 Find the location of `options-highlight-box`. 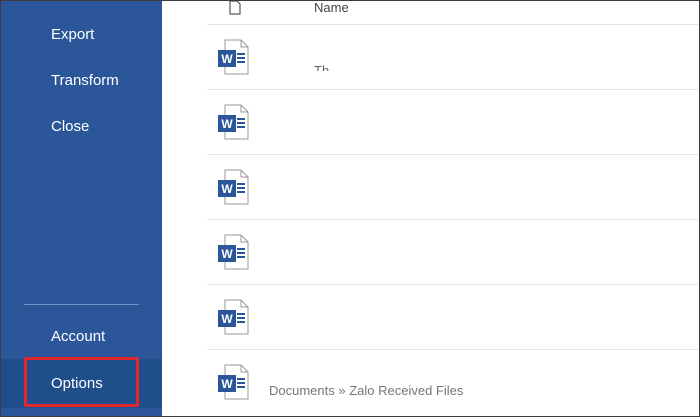

options-highlight-box is located at coordinates (81, 382).